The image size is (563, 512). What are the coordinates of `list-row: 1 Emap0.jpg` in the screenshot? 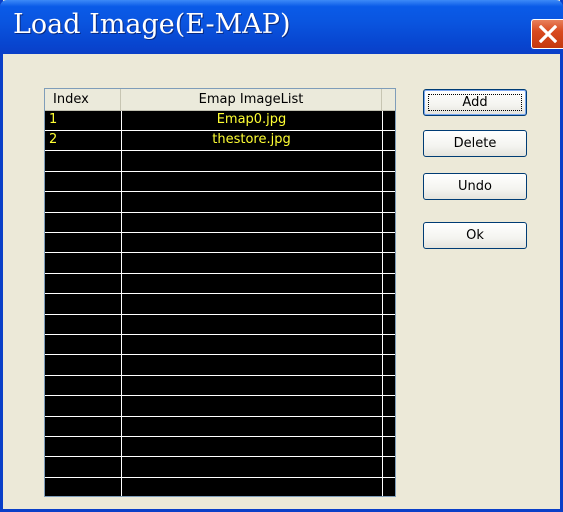 It's located at (220, 121).